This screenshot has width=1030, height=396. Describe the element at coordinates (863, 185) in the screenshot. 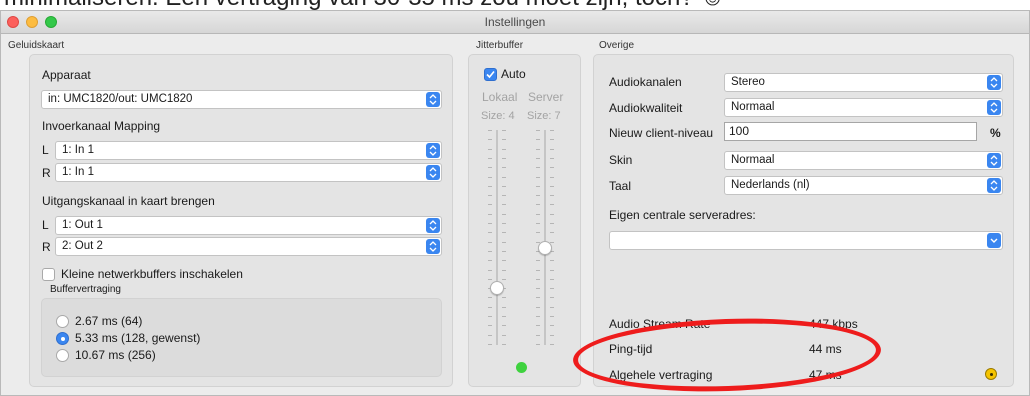

I see `language-select: Nederlands (nl)` at that location.